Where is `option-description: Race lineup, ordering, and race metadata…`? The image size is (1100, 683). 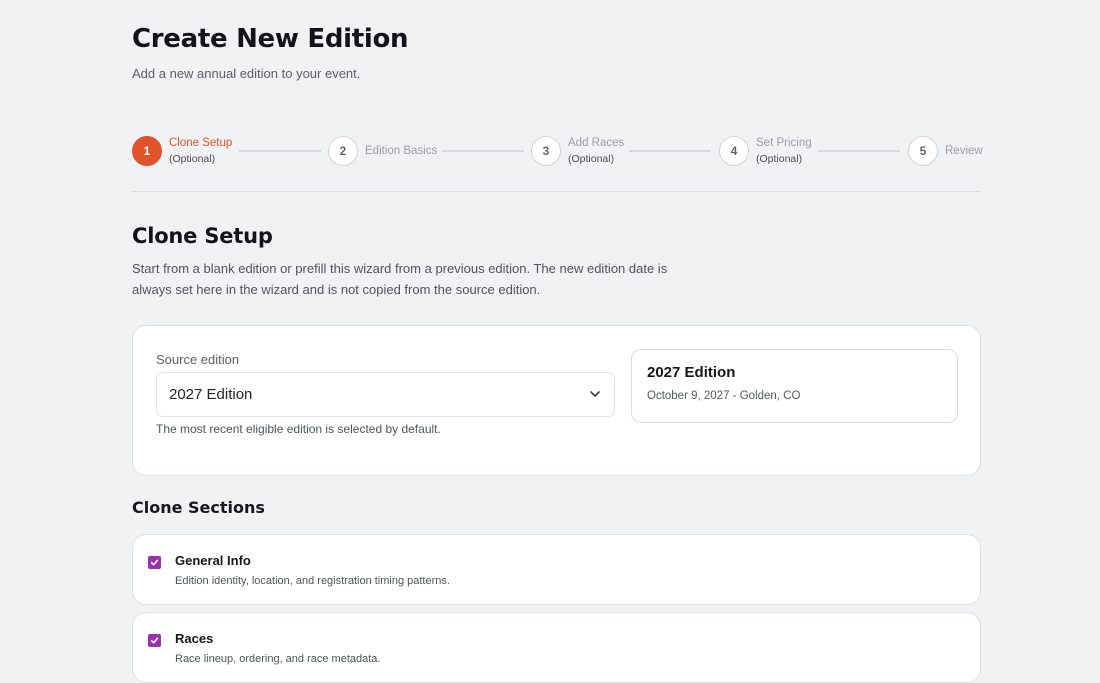 option-description: Race lineup, ordering, and race metadata… is located at coordinates (278, 659).